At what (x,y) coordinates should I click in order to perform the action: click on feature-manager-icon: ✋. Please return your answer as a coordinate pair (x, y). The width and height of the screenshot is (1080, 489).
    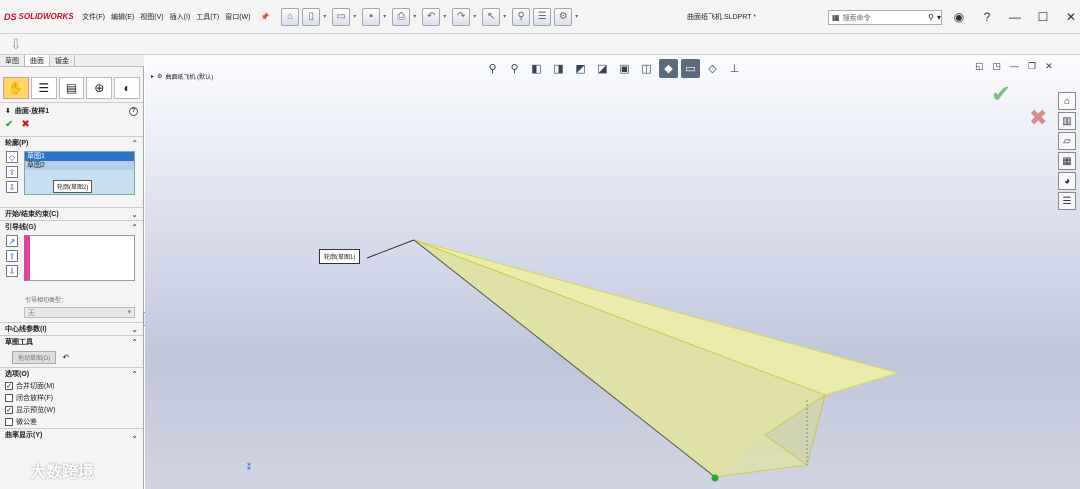
    Looking at the image, I should click on (16, 88).